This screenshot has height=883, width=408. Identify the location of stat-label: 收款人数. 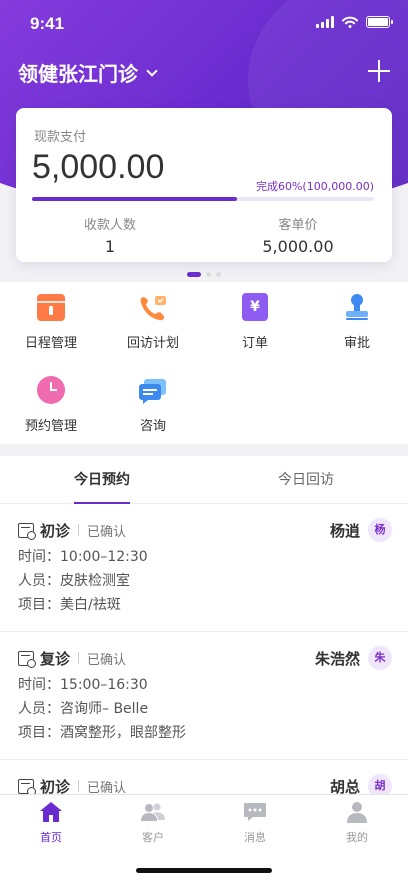
(109, 225).